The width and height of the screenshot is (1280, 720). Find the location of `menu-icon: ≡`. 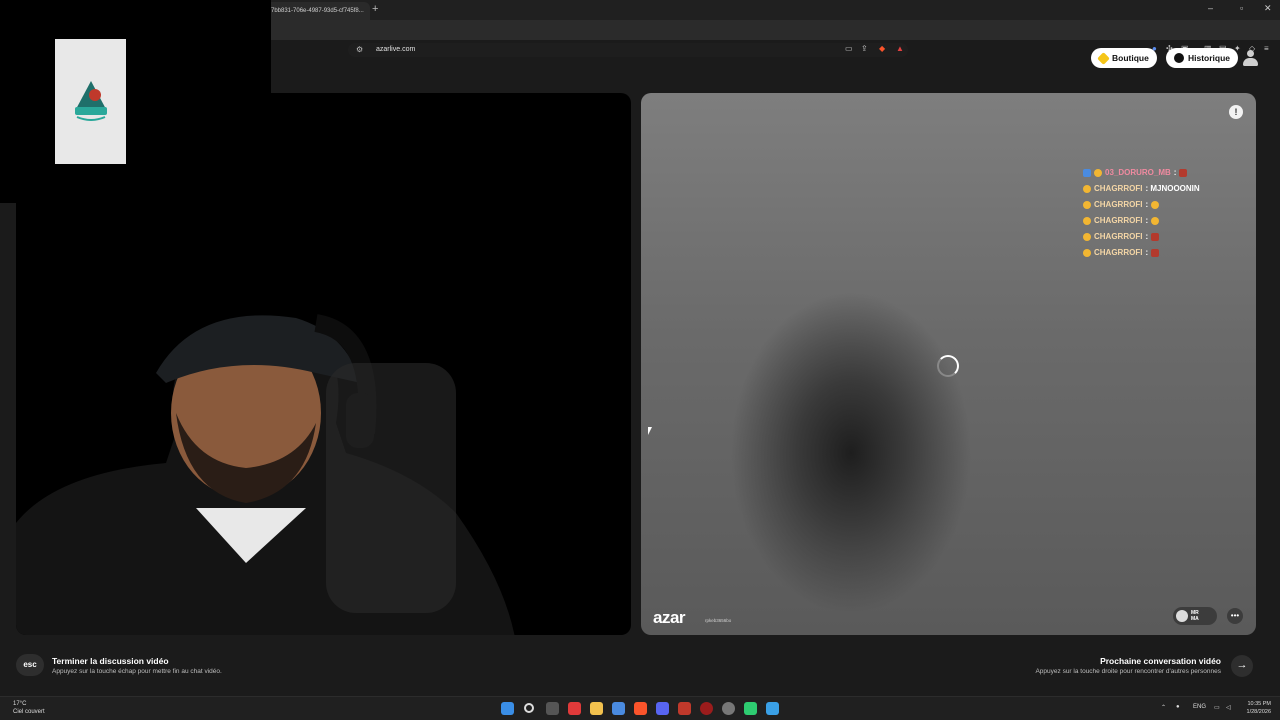

menu-icon: ≡ is located at coordinates (1266, 48).